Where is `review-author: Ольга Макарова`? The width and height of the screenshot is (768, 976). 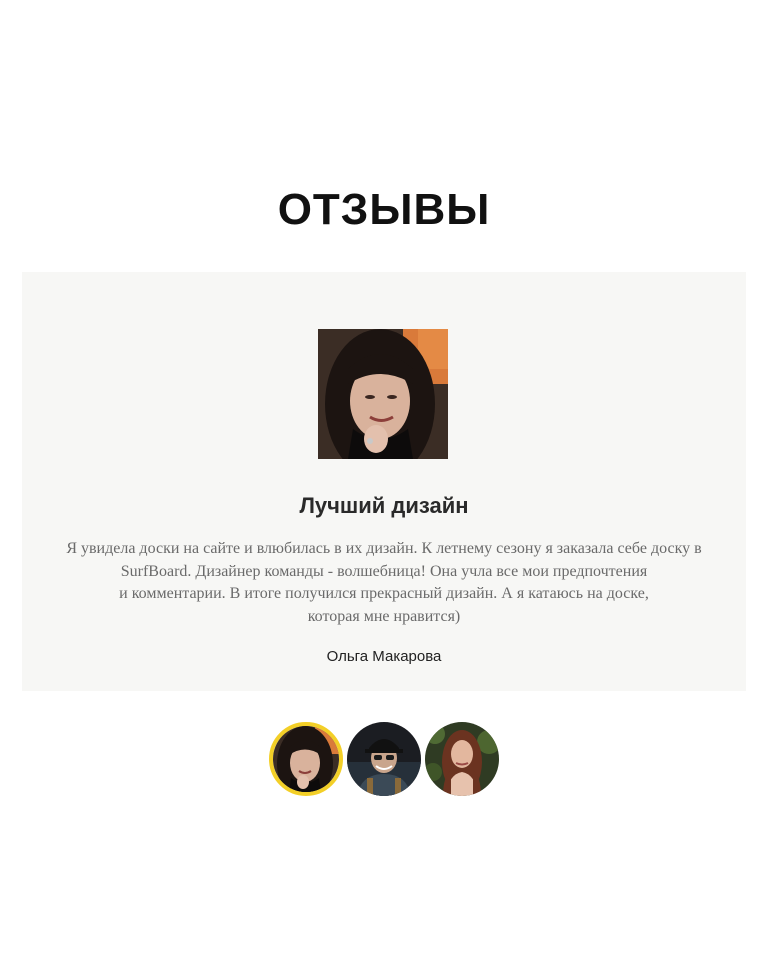 review-author: Ольга Макарова is located at coordinates (384, 656).